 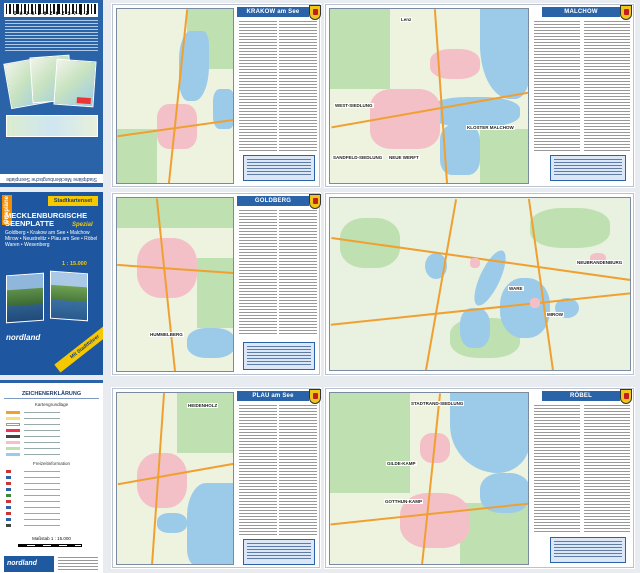 I want to click on legend-title: ZEICHENERKLÄRUNG, so click(x=51, y=395).